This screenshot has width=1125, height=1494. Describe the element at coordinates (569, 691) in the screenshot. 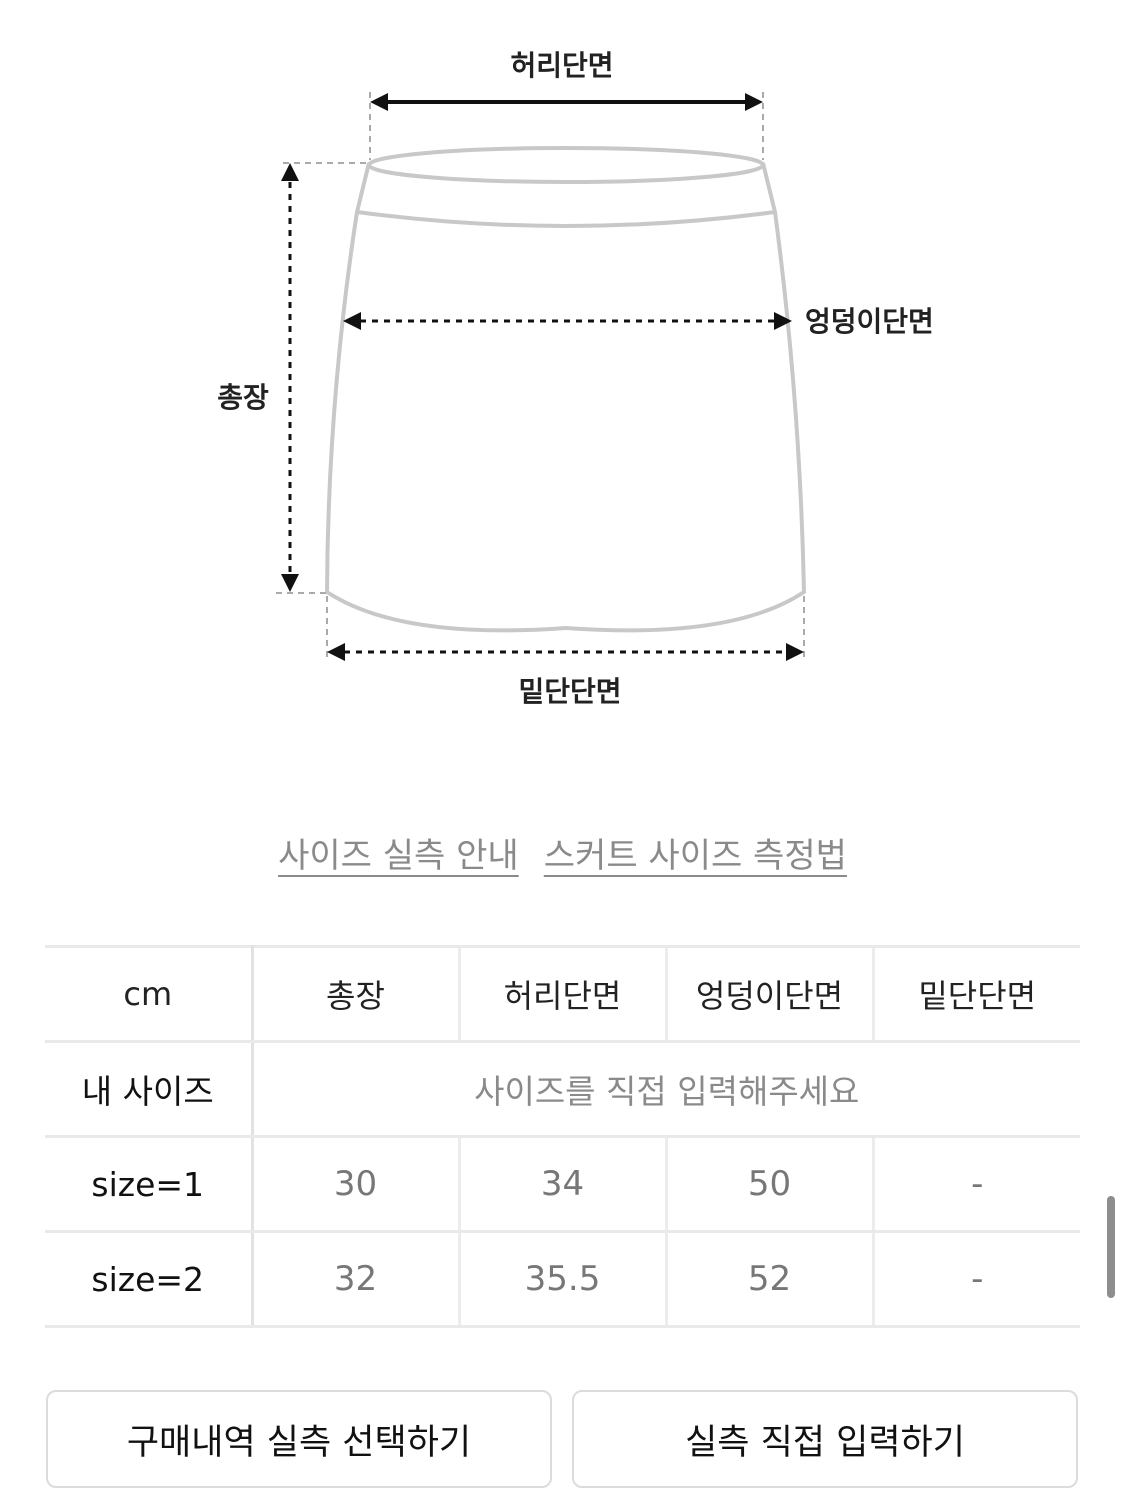

I see `hem-label: 밑단단면` at that location.